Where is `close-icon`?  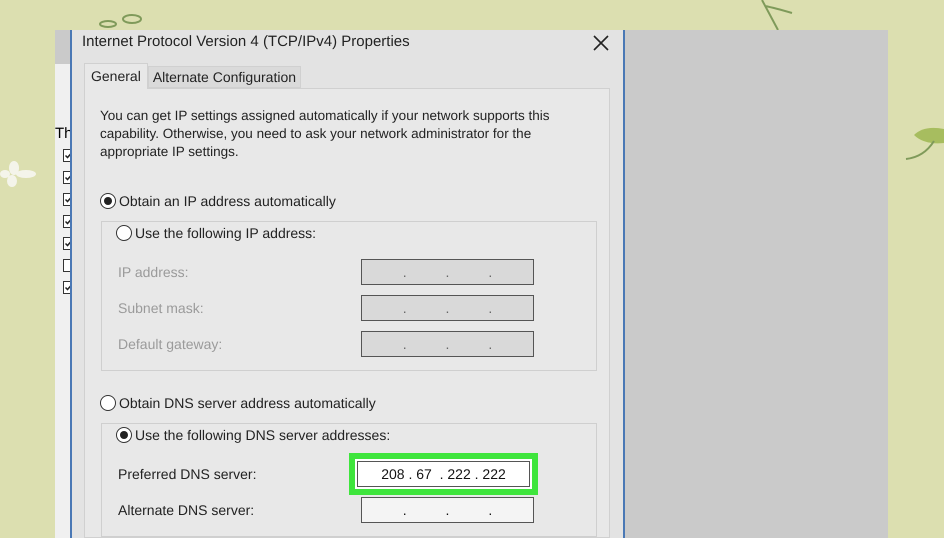
close-icon is located at coordinates (601, 42).